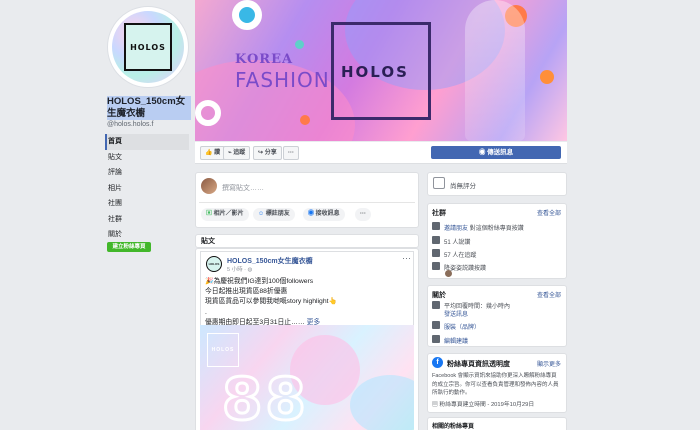  I want to click on followers-count: 57 人在追蹤, so click(460, 256).